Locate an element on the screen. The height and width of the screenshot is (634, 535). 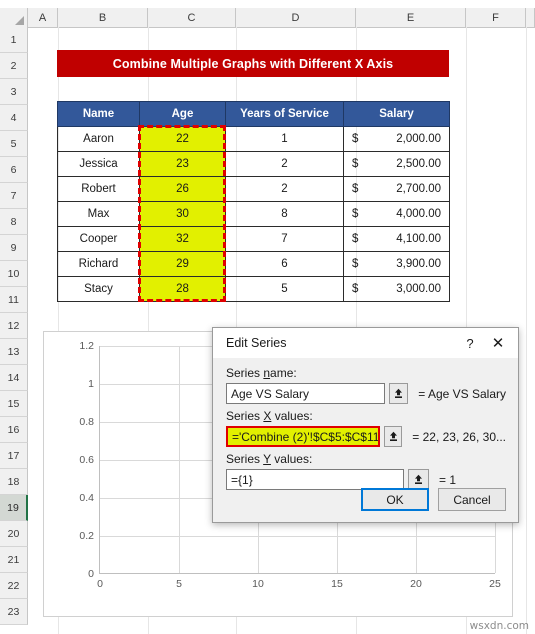
cell-name: Jessica is located at coordinates (98, 164).